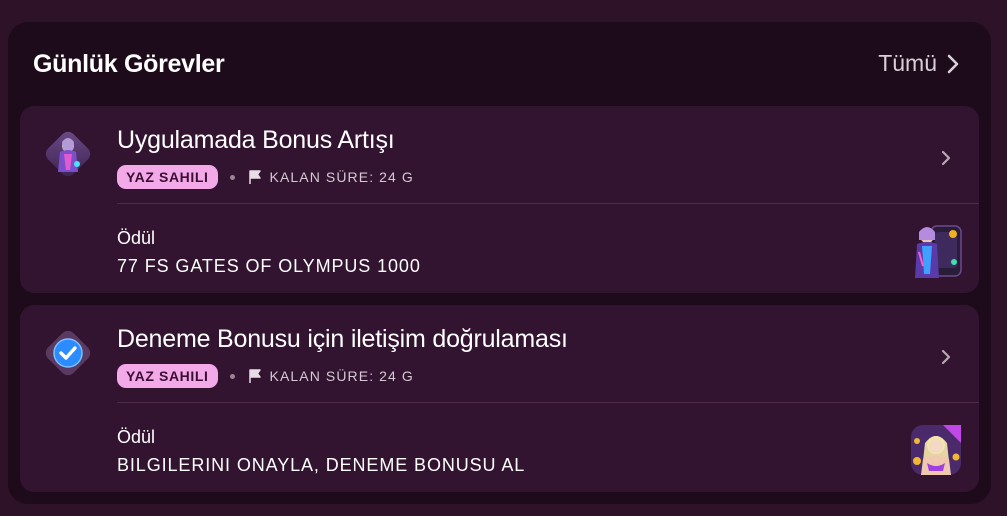  I want to click on task-title: Uygulamada Bonus Artışı, so click(256, 140).